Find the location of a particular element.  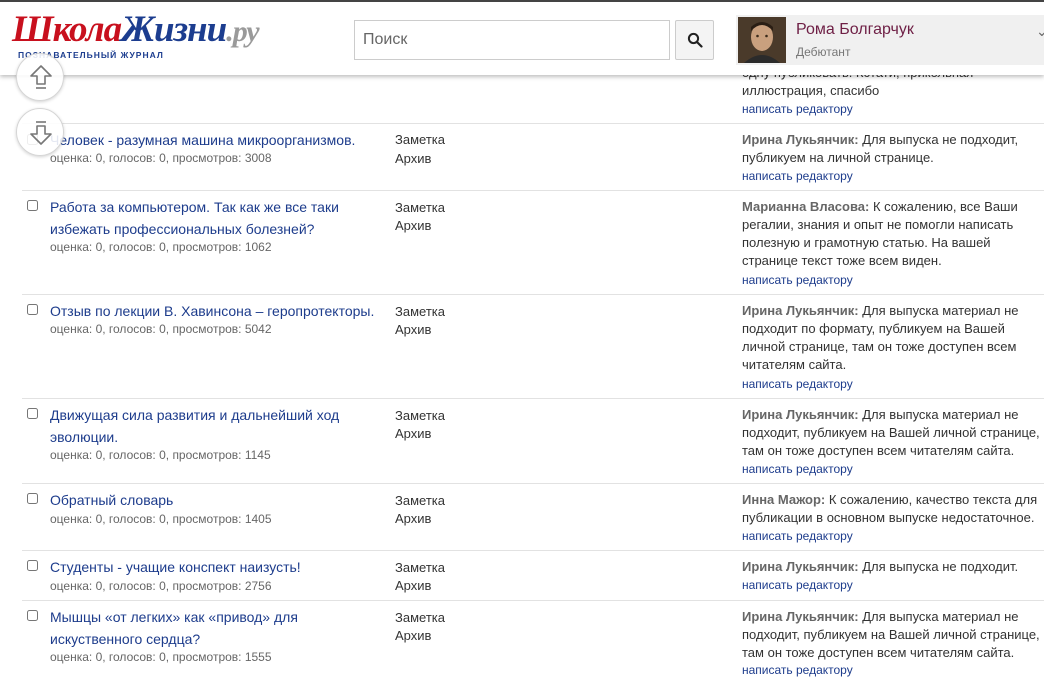

article-stats: оценка: 0, голосов: 0, просмотров: 1145 is located at coordinates (160, 455).